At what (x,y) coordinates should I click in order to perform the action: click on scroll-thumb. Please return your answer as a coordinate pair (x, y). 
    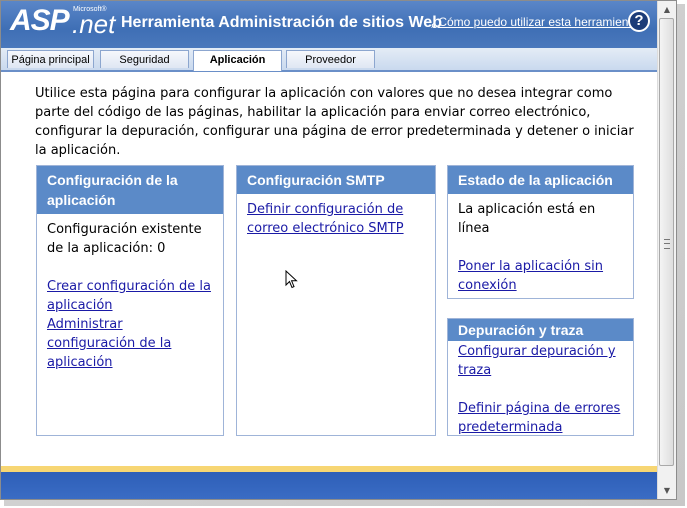
    Looking at the image, I should click on (666, 242).